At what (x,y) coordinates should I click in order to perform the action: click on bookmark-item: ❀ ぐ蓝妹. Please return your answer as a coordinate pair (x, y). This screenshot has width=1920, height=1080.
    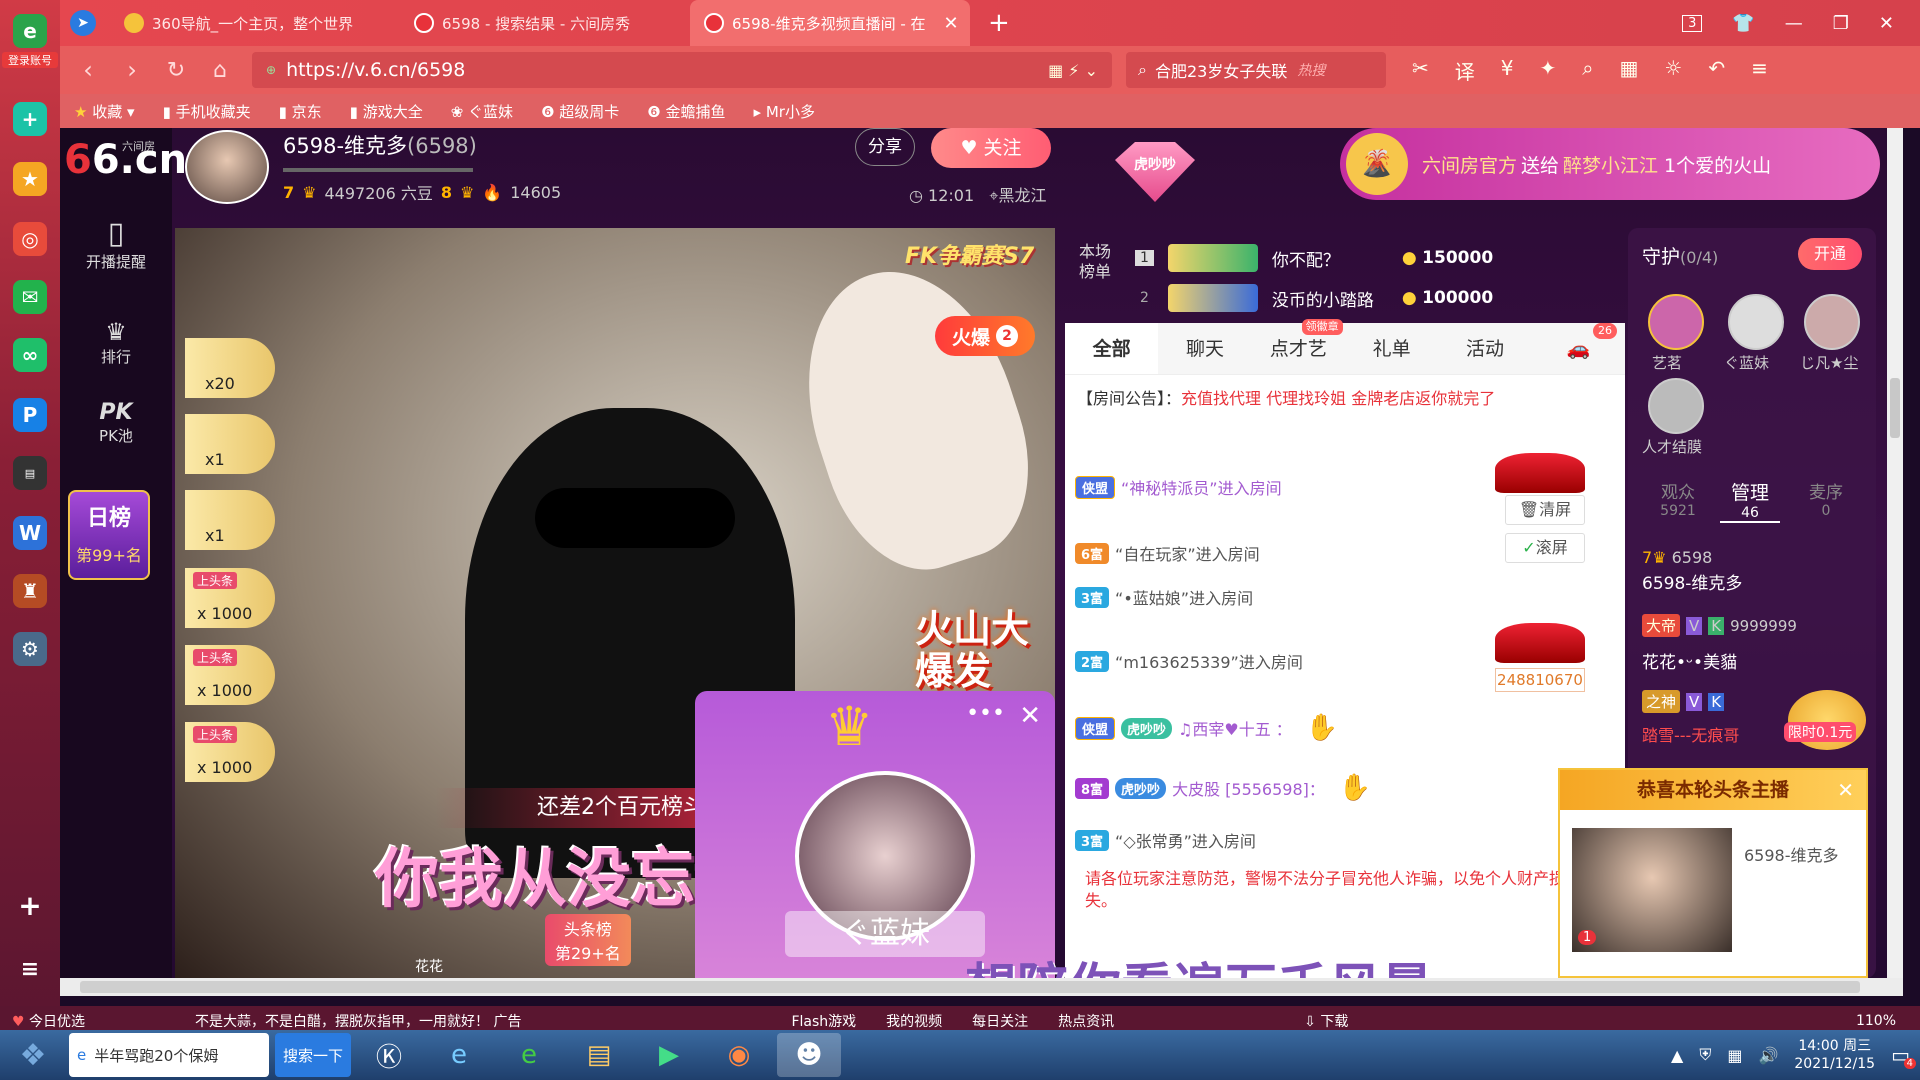
    Looking at the image, I should click on (482, 111).